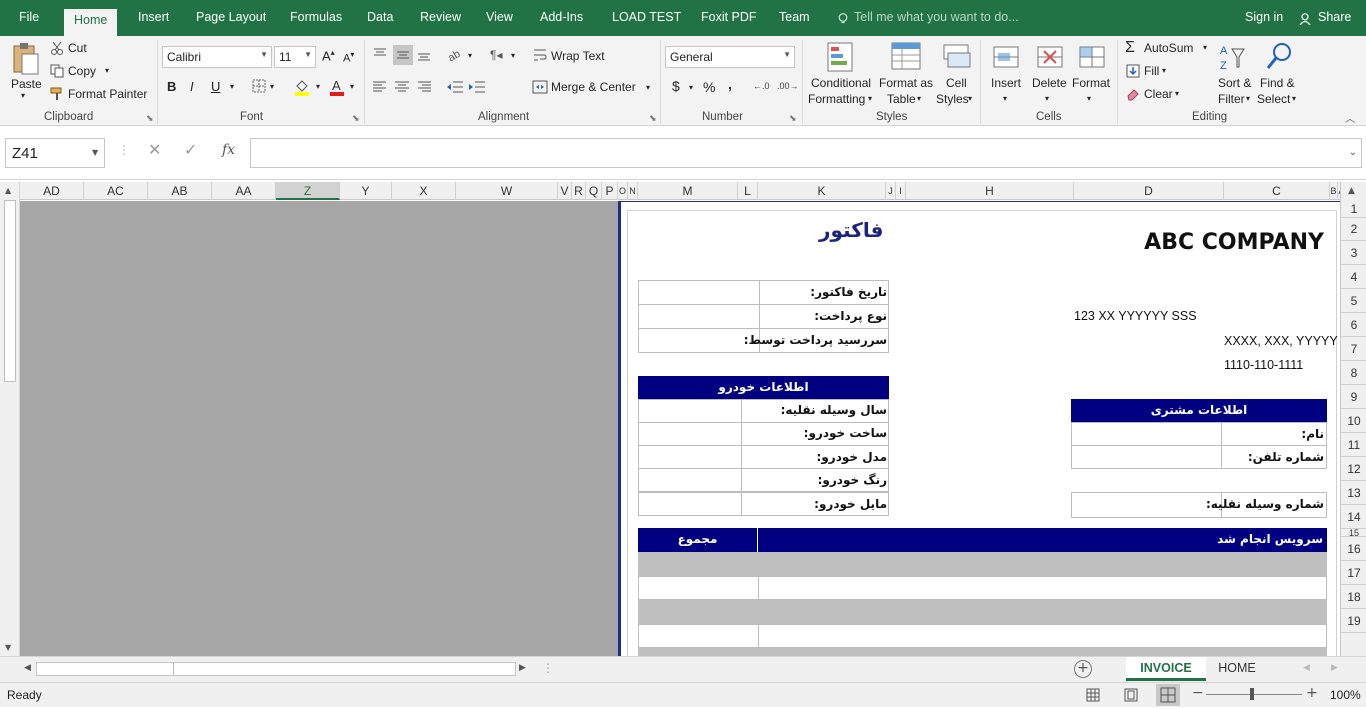 This screenshot has height=709, width=1366. What do you see at coordinates (27, 668) in the screenshot?
I see `scroll-left-icon: ◀` at bounding box center [27, 668].